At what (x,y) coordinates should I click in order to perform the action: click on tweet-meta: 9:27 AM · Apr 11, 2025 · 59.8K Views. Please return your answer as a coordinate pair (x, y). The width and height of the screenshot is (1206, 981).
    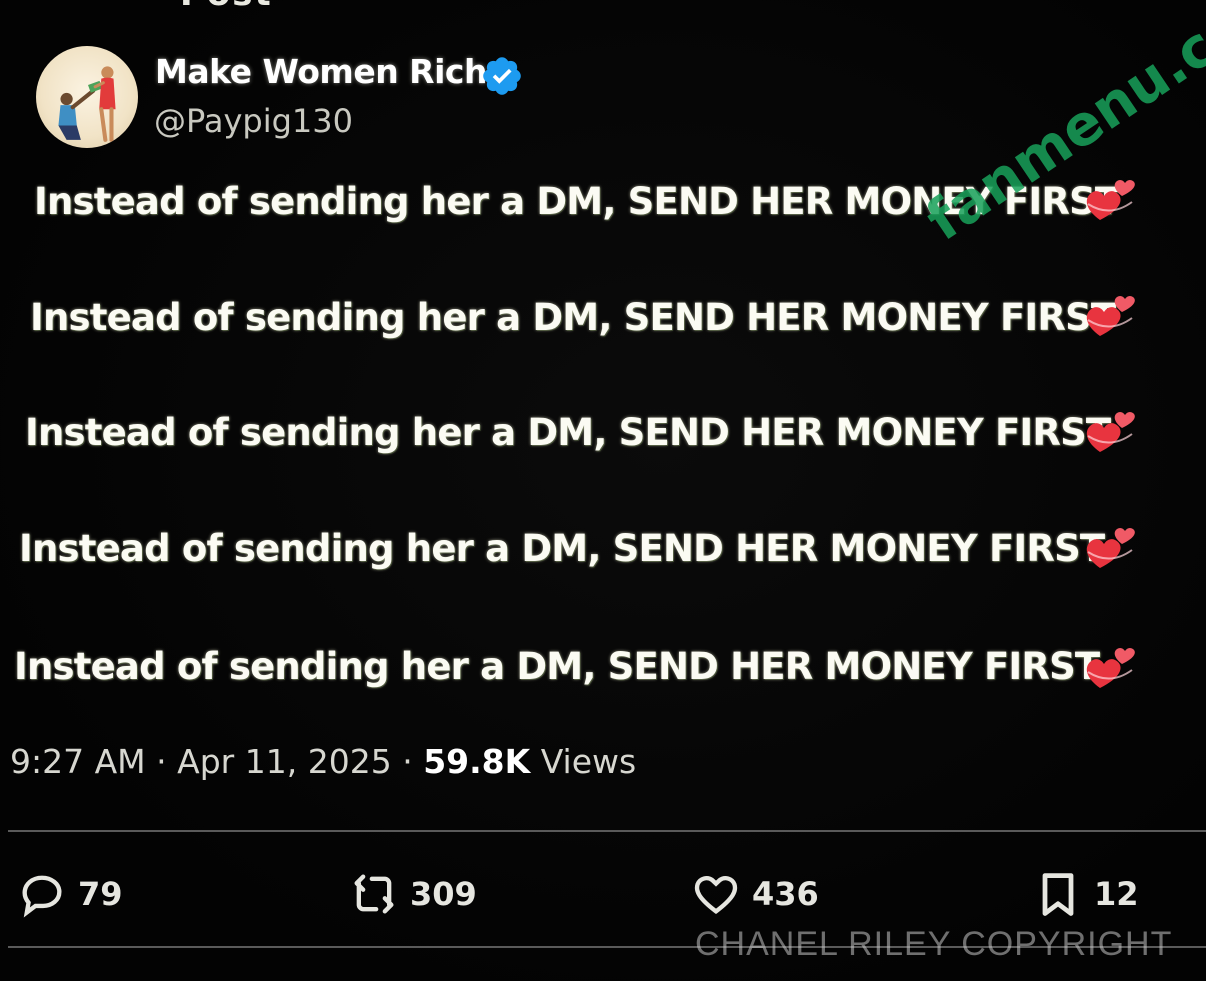
    Looking at the image, I should click on (323, 761).